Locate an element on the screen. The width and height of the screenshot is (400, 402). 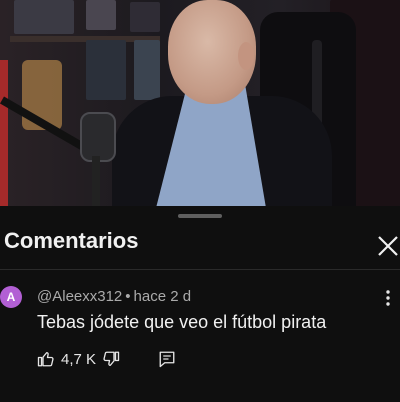
dislike-icon is located at coordinates (111, 359).